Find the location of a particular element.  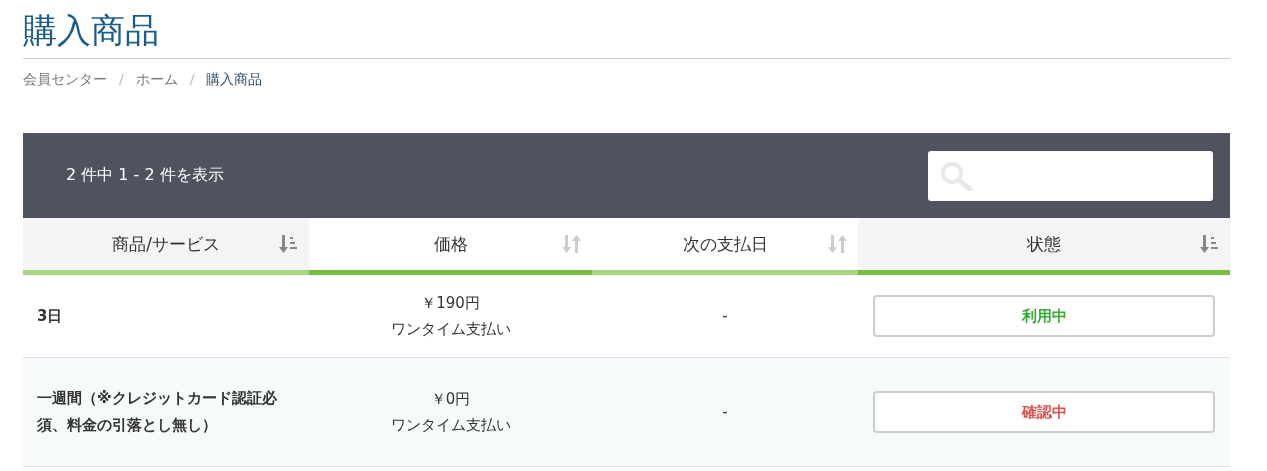

column-header: 商品/サービス is located at coordinates (166, 245).